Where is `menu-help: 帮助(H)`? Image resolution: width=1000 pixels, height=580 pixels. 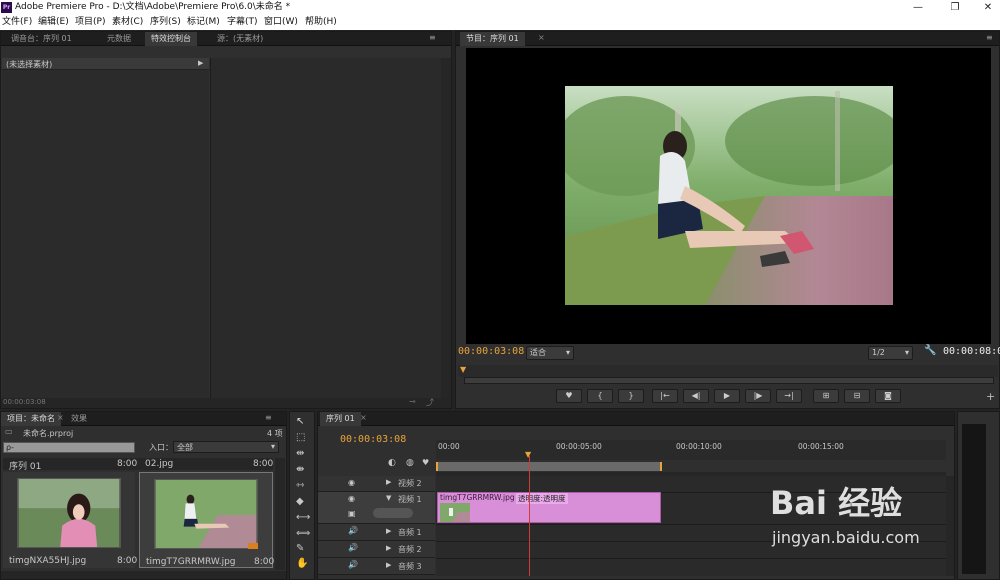
menu-help: 帮助(H) is located at coordinates (321, 22).